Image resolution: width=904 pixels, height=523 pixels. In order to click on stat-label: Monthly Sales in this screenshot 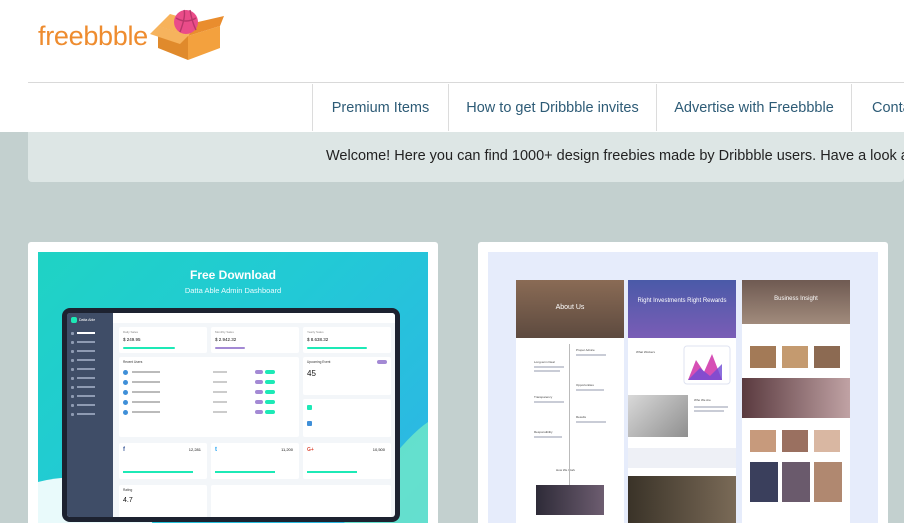, I will do `click(224, 332)`.